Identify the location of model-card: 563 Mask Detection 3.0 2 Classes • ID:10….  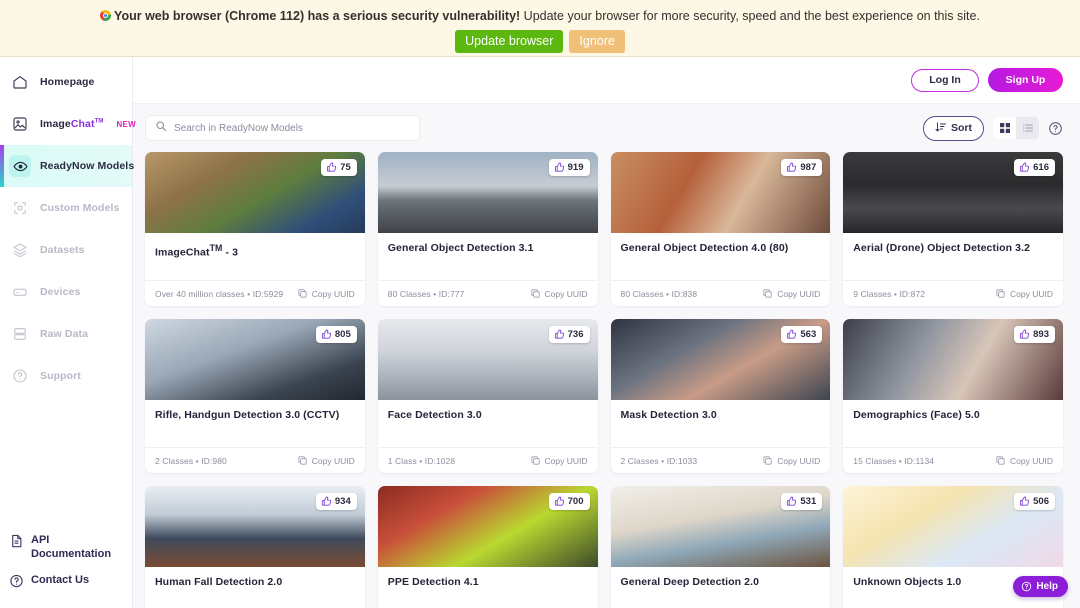
(720, 396).